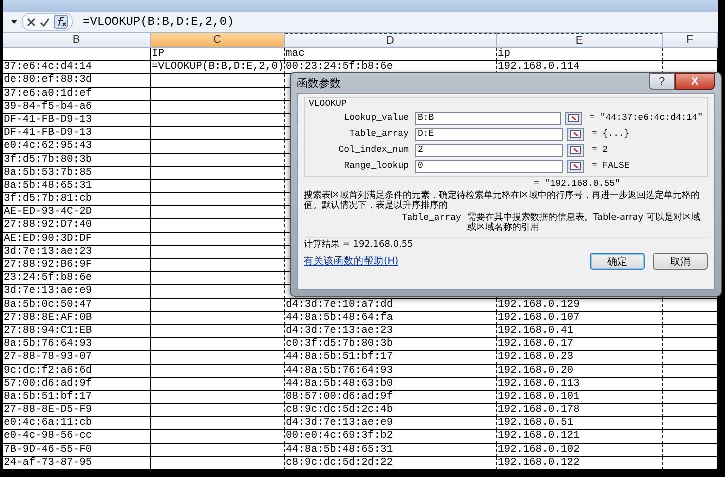  What do you see at coordinates (77, 226) in the screenshot?
I see `table-cell: 27:88:92:D7:40` at bounding box center [77, 226].